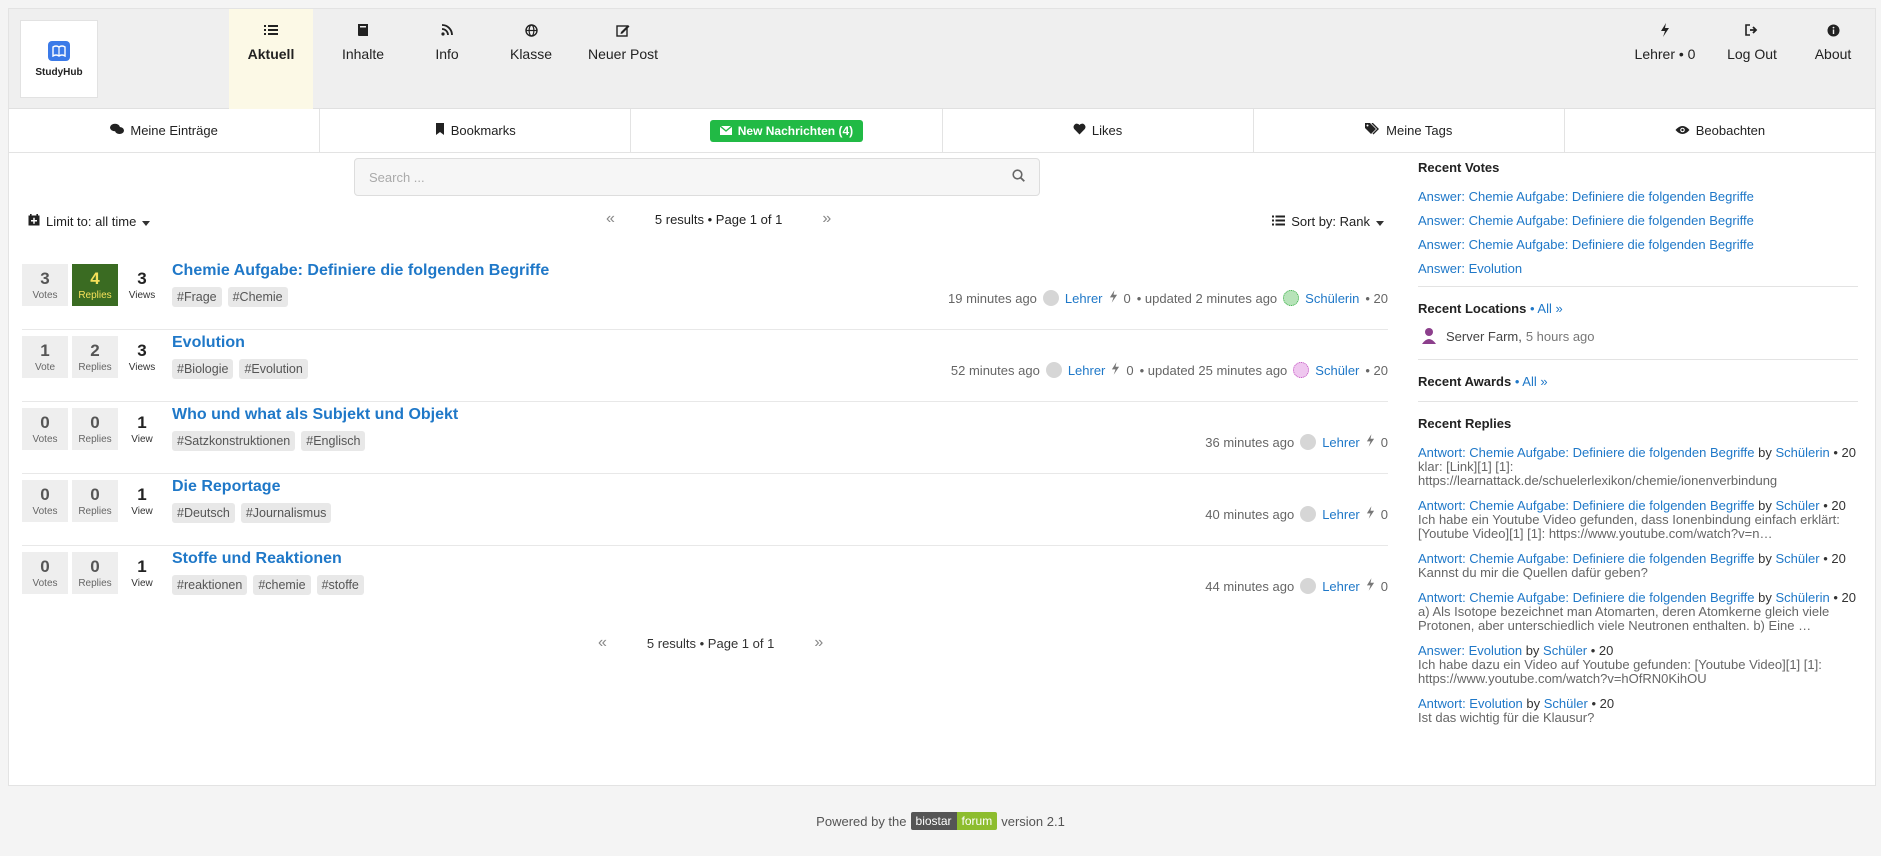  What do you see at coordinates (271, 59) in the screenshot?
I see `menu-aktuell: Aktuell` at bounding box center [271, 59].